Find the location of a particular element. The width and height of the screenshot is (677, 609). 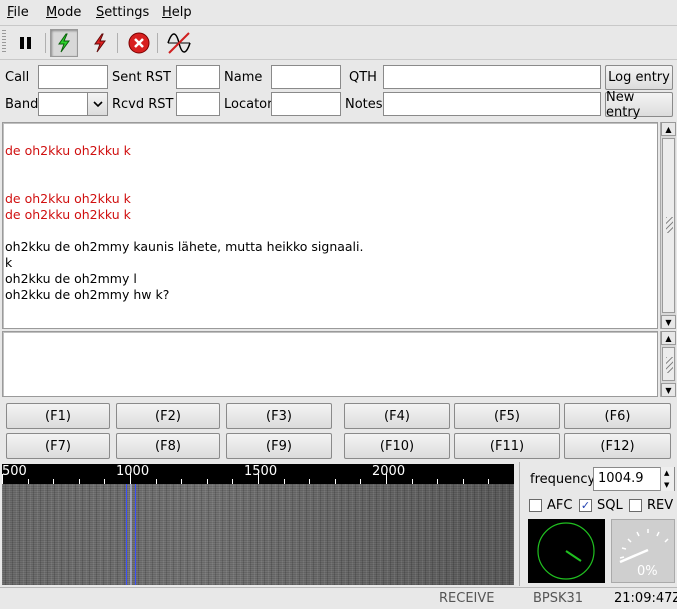

macro-button-f12: (F12) is located at coordinates (617, 446).